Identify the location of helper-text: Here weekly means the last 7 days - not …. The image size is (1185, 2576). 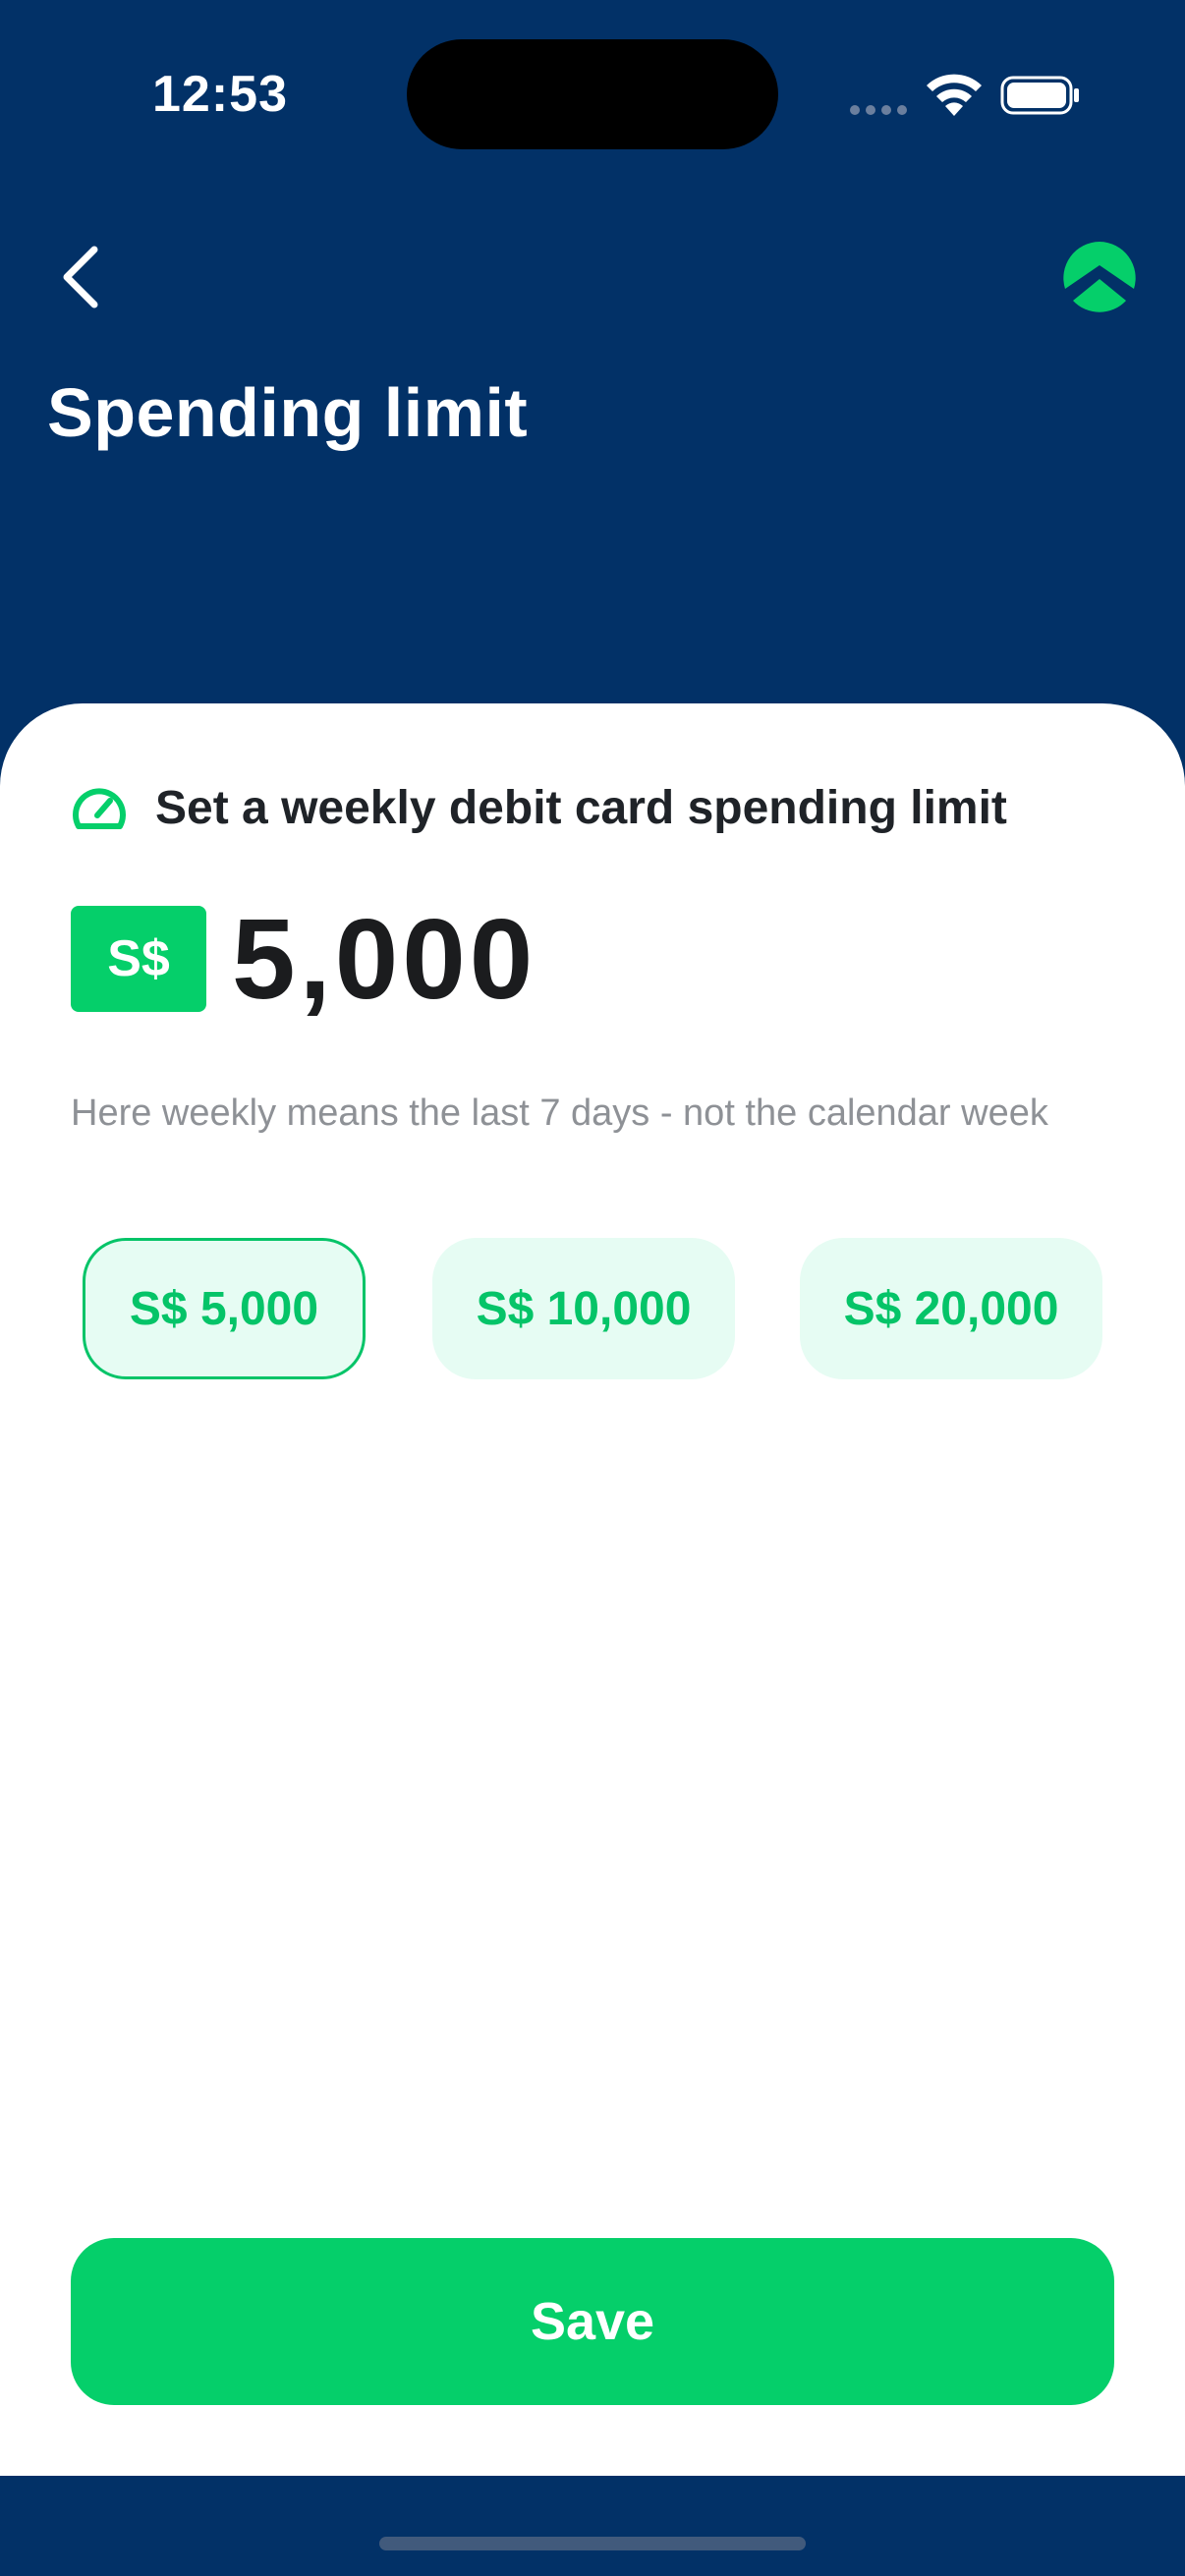
(560, 1113).